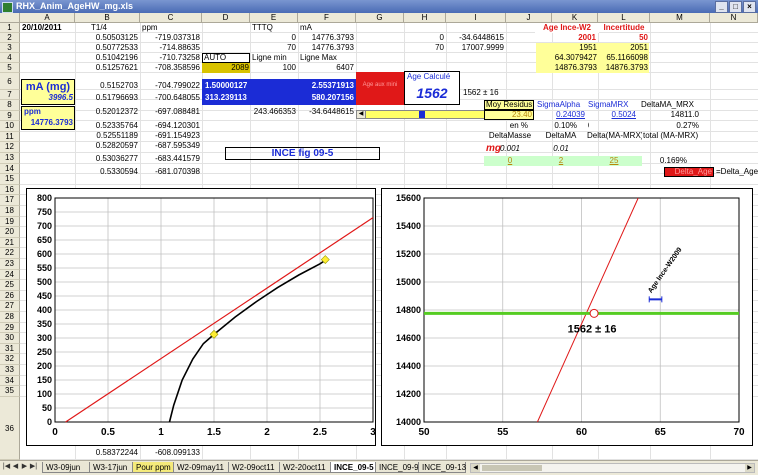 The height and width of the screenshot is (475, 758). I want to click on cell-m9: 0.27%, so click(670, 126).